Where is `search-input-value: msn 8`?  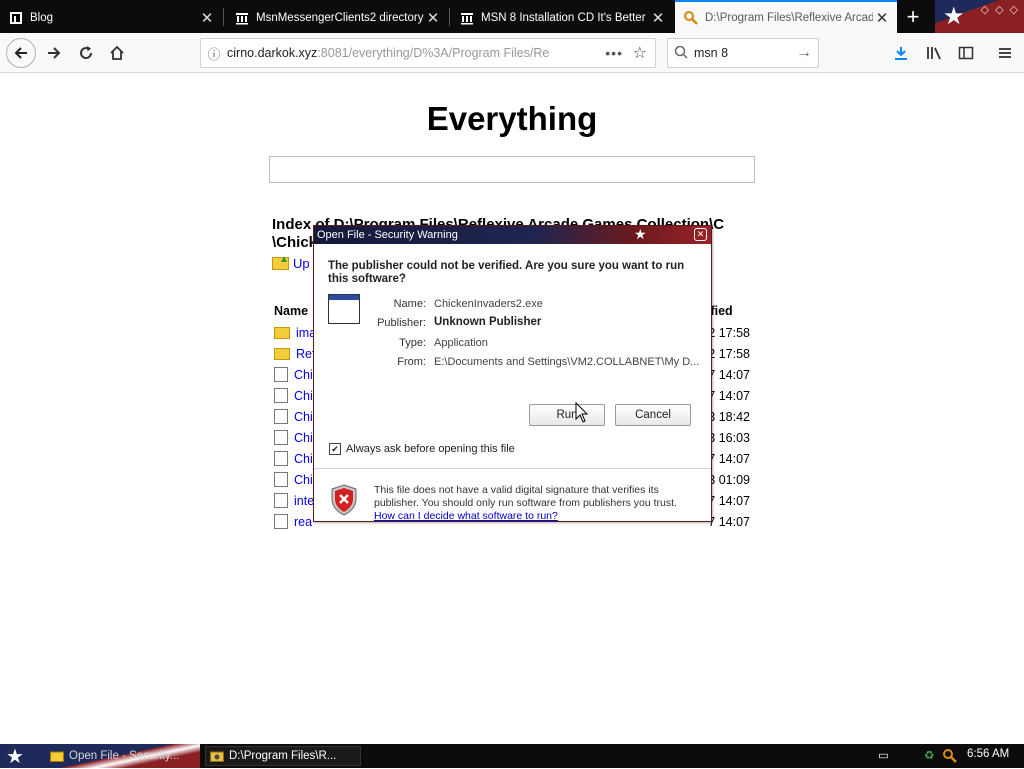 search-input-value: msn 8 is located at coordinates (711, 53).